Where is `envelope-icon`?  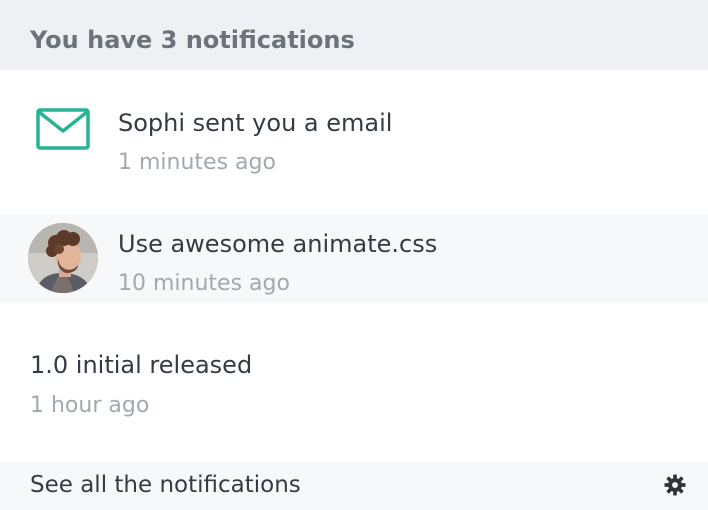 envelope-icon is located at coordinates (63, 129).